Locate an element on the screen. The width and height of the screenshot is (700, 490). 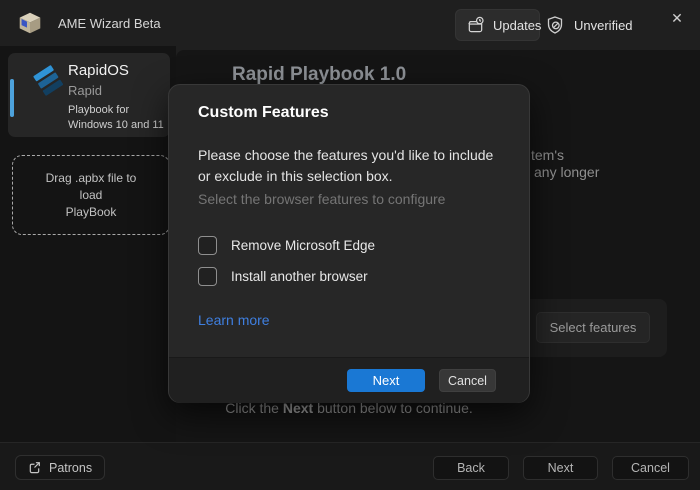
back-button: Back is located at coordinates (471, 468).